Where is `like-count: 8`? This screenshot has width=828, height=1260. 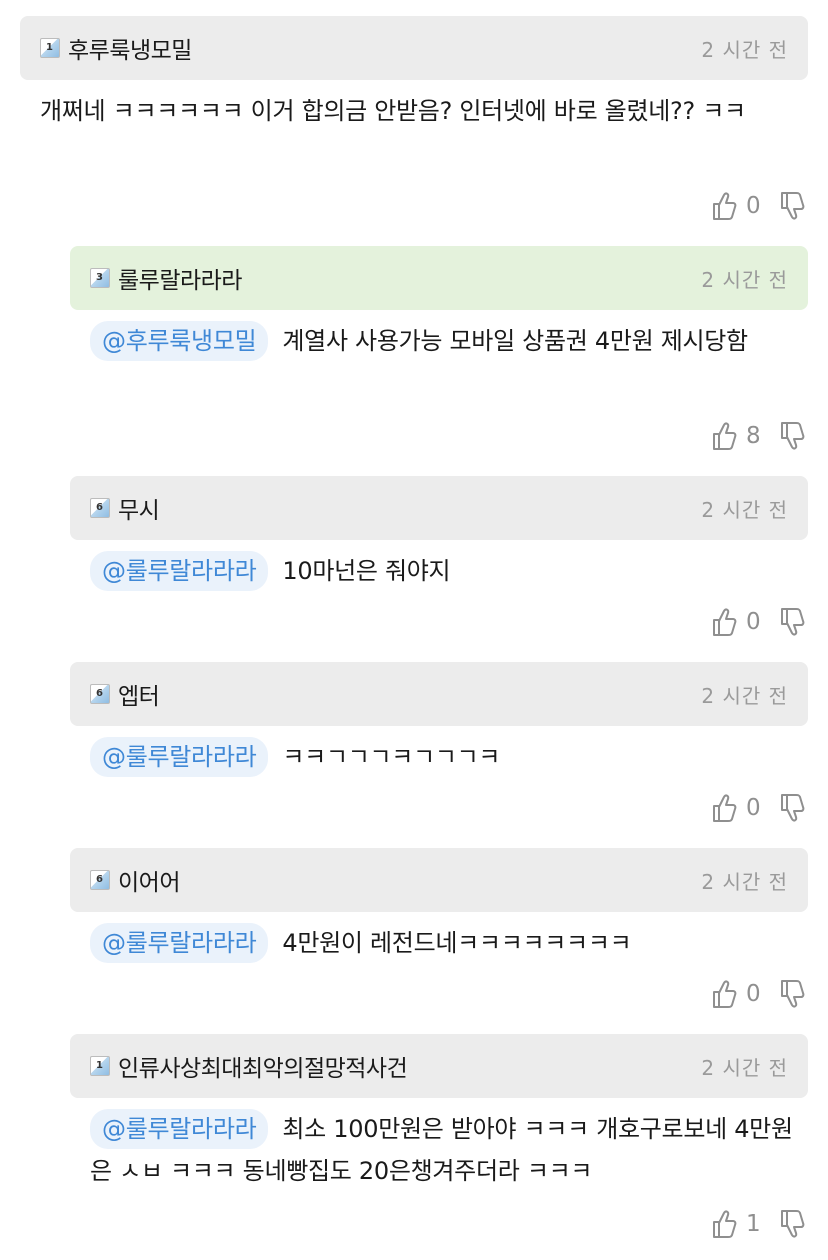
like-count: 8 is located at coordinates (753, 436).